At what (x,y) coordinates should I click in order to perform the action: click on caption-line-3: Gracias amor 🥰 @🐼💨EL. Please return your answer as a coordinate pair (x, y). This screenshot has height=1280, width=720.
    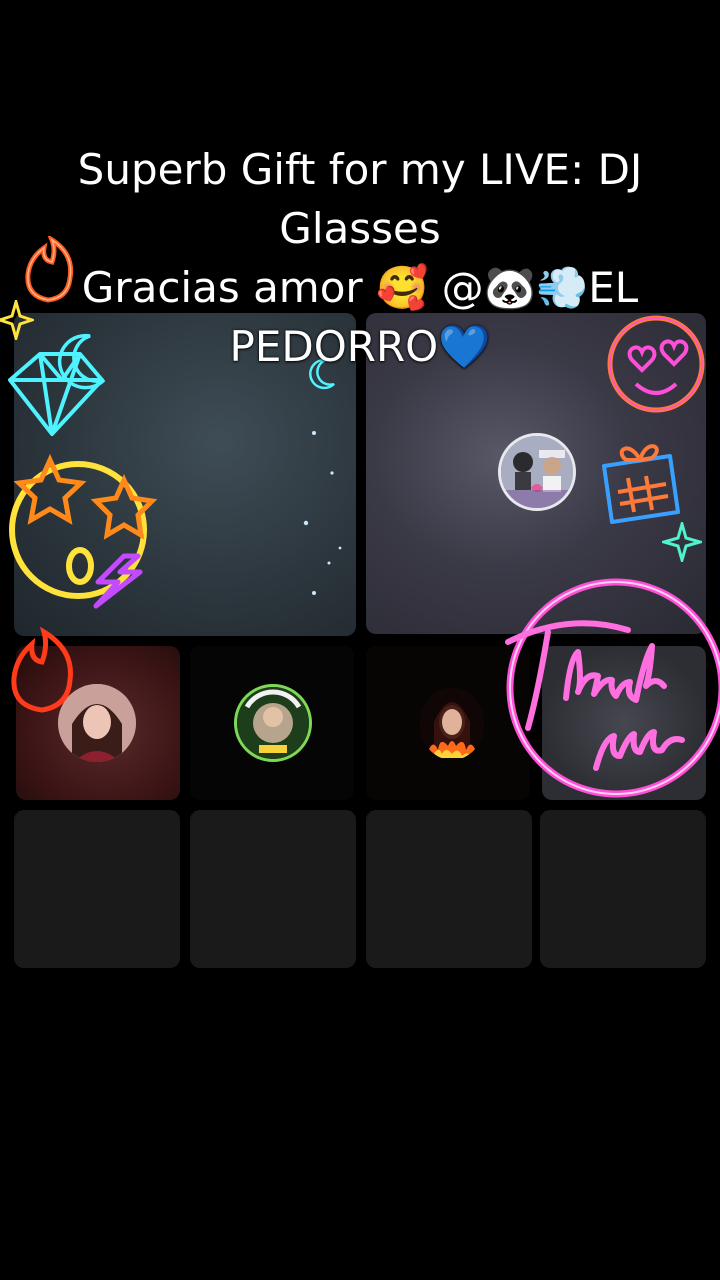
    Looking at the image, I should click on (360, 287).